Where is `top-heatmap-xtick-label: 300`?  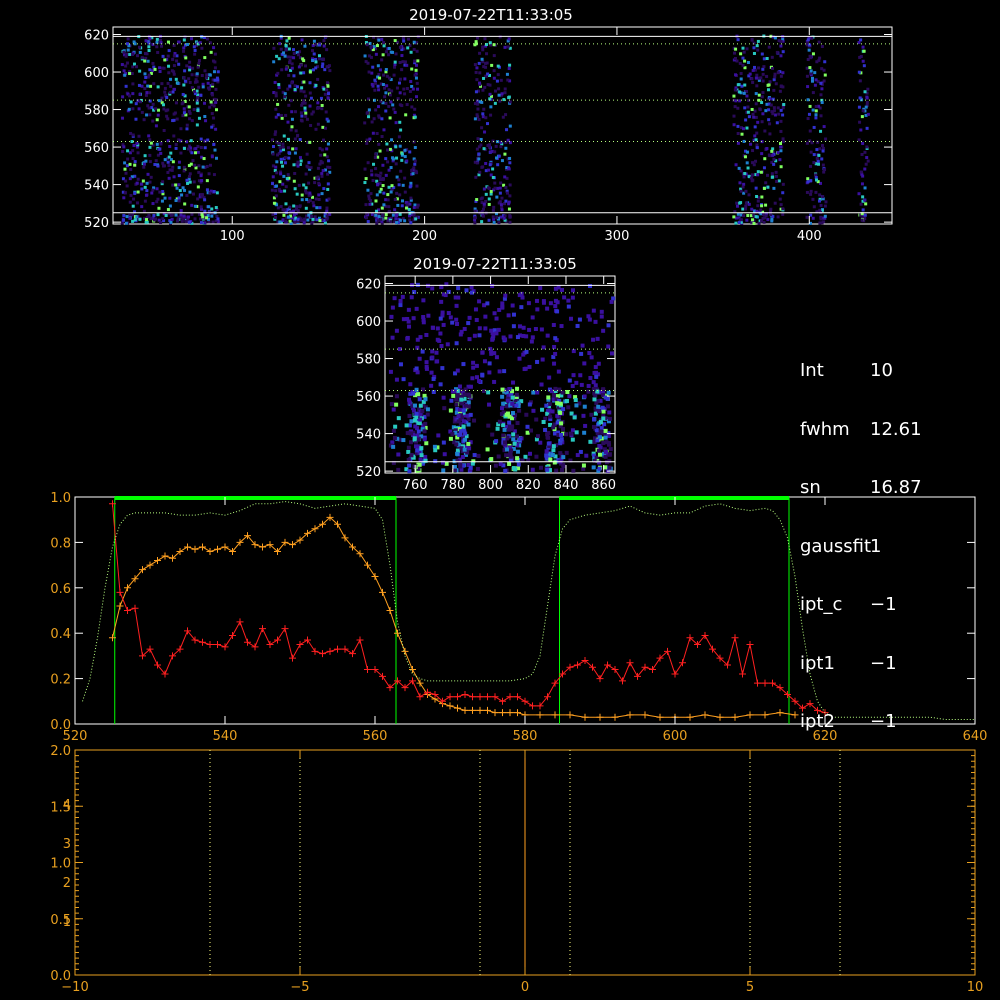 top-heatmap-xtick-label: 300 is located at coordinates (617, 236).